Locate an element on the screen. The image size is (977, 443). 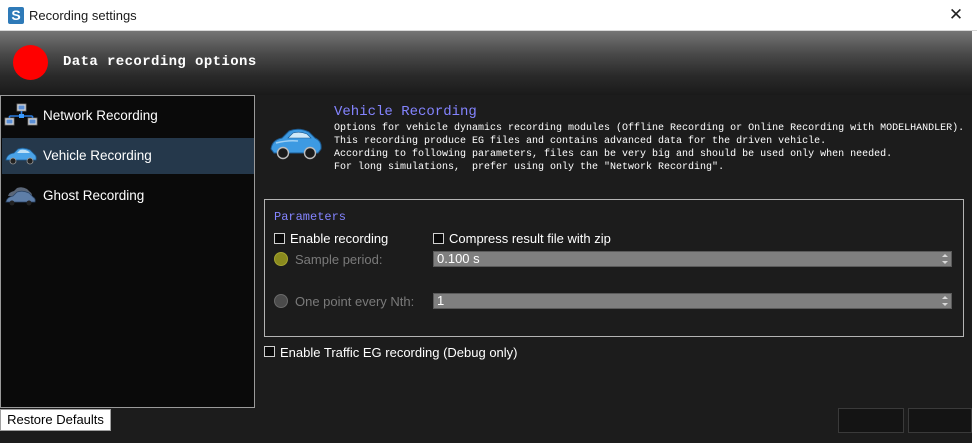
one-point-every-spinbox: 1 is located at coordinates (692, 301).